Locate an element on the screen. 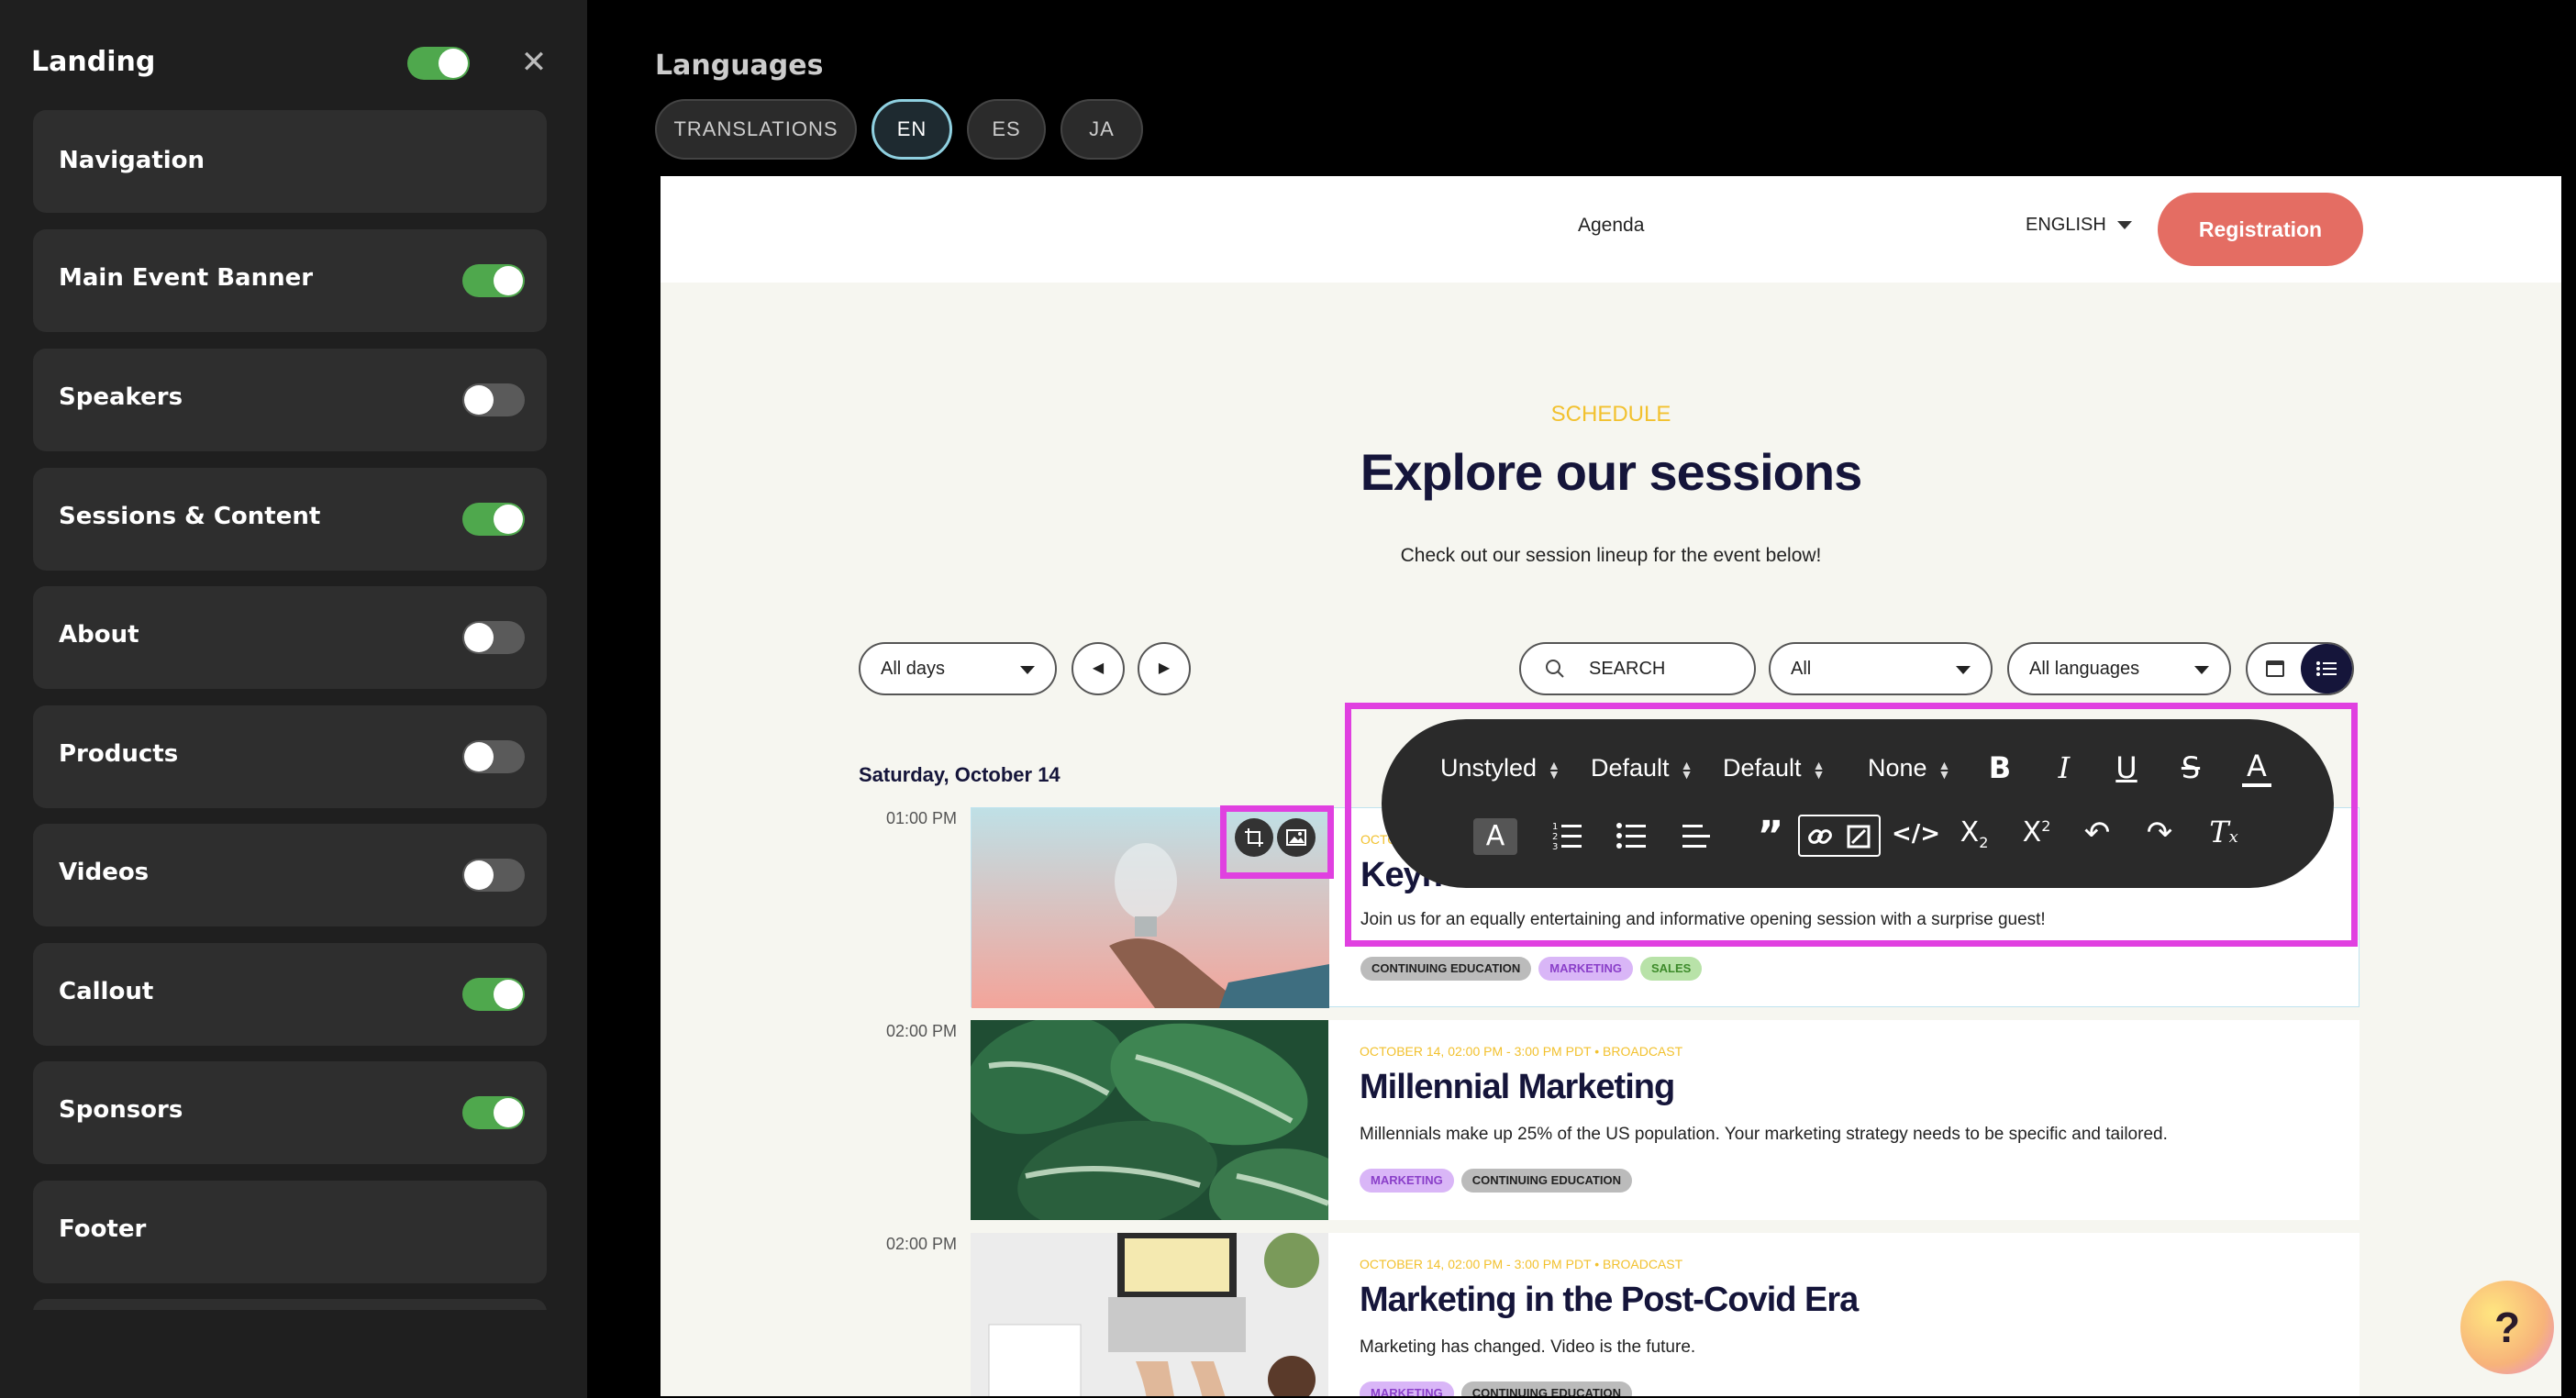  tab-ja: JA is located at coordinates (1101, 129).